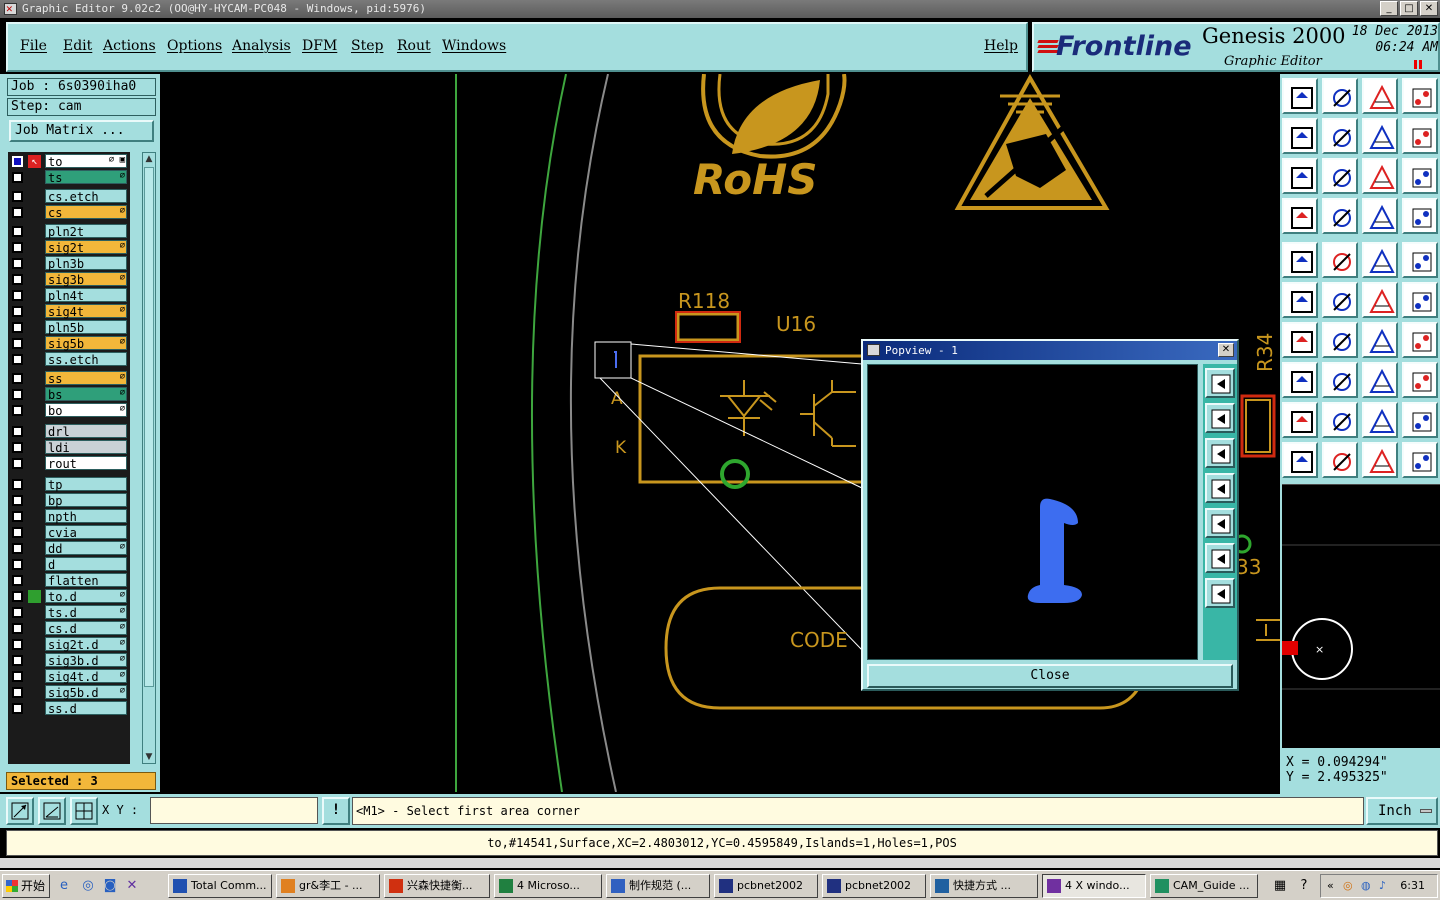 Image resolution: width=1440 pixels, height=900 pixels. I want to click on dimension-icon, so click(1380, 380).